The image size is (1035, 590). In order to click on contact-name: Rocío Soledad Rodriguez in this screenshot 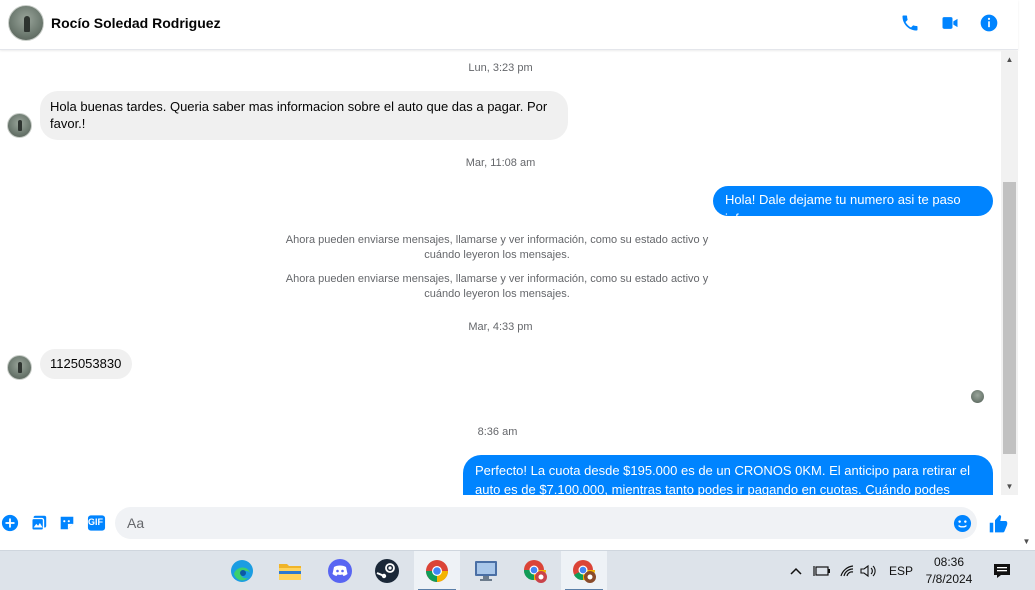, I will do `click(136, 23)`.